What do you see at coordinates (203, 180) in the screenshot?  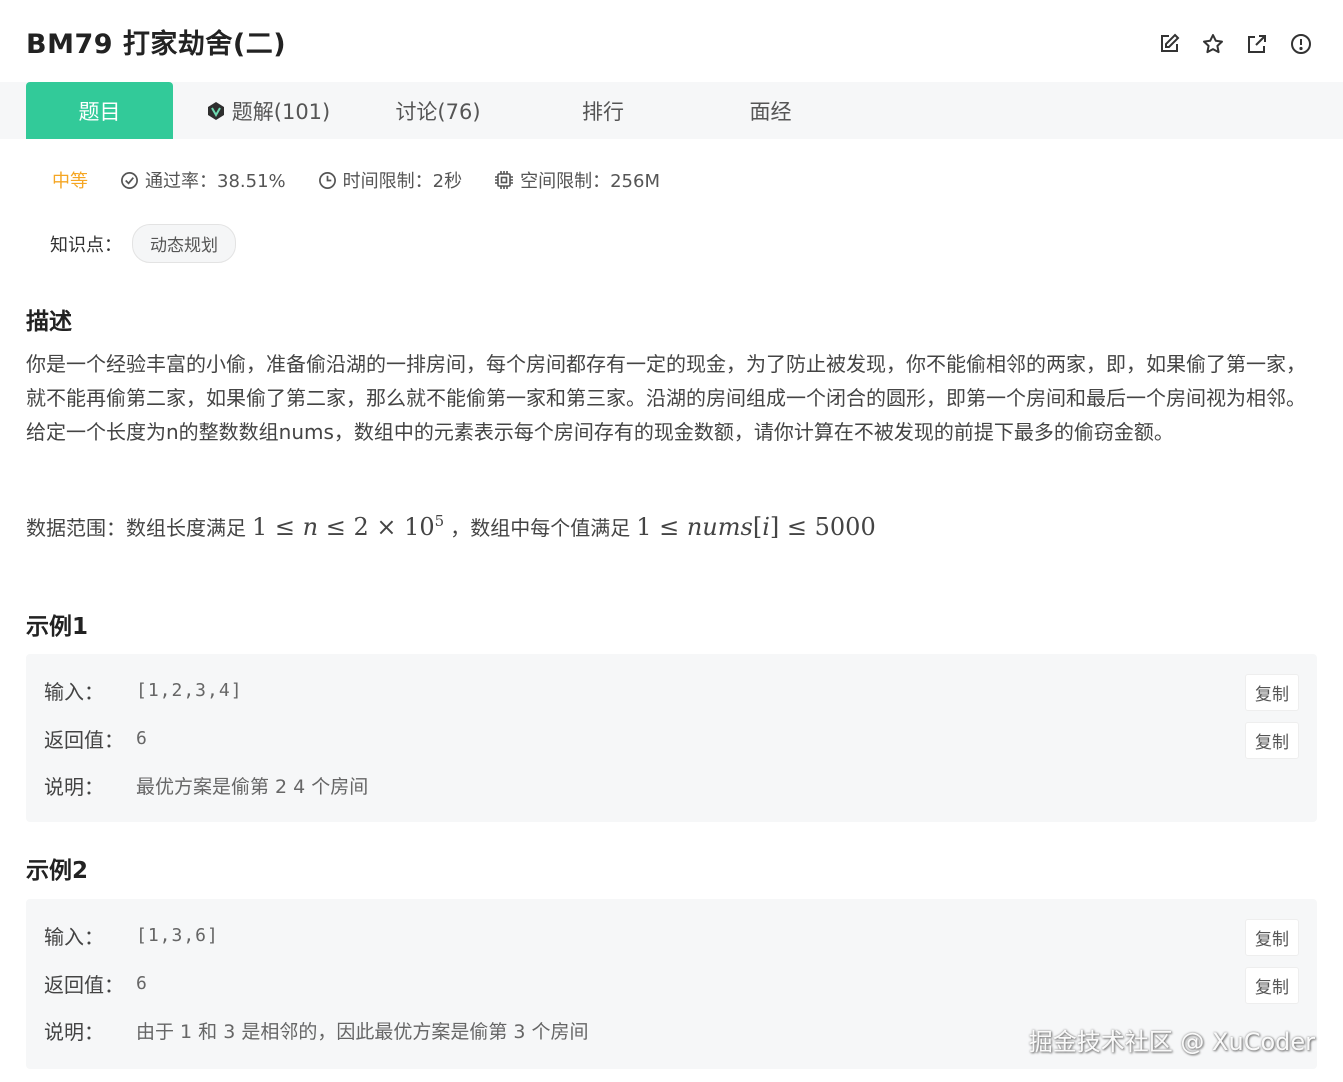 I see `pass-rate: 通过率：38.51%` at bounding box center [203, 180].